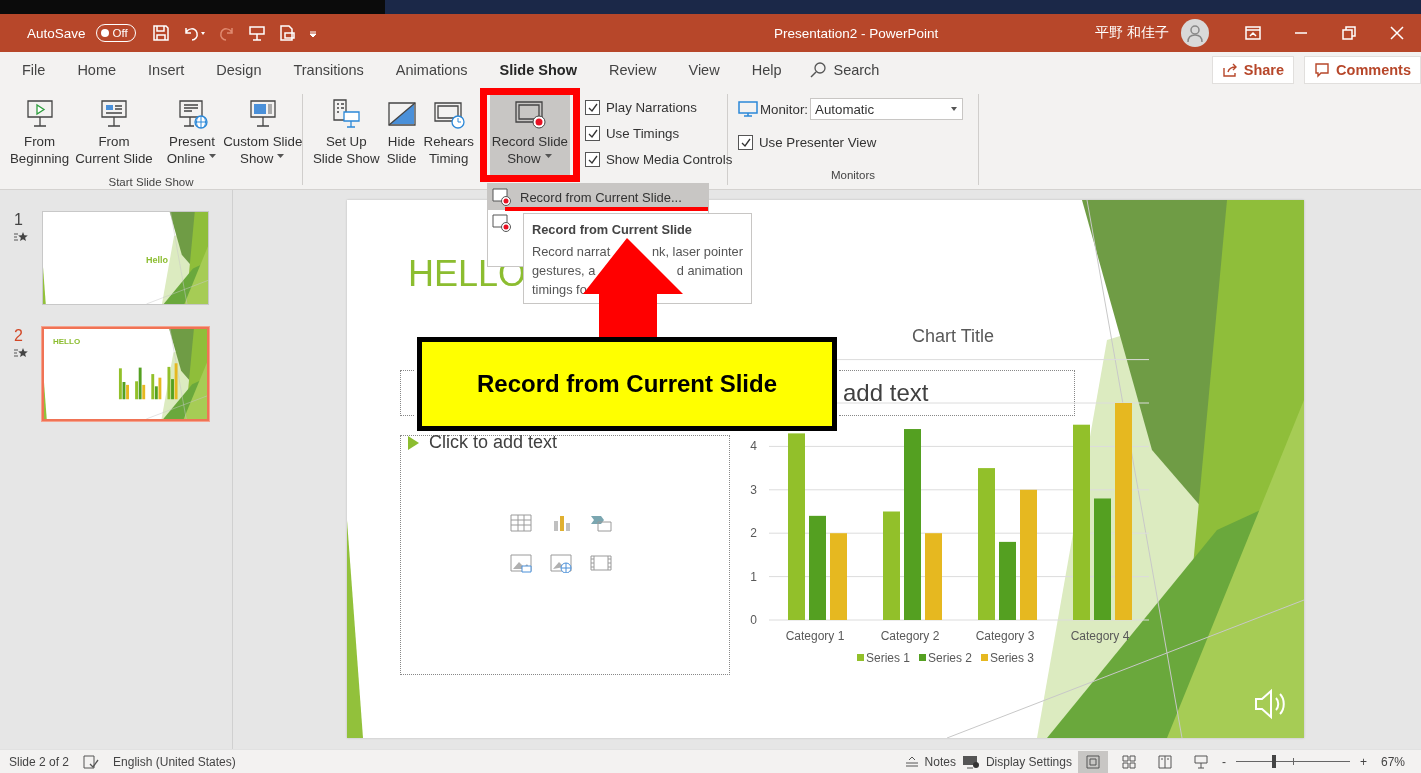 The image size is (1421, 773). What do you see at coordinates (157, 260) in the screenshot?
I see `slide-title: Hello` at bounding box center [157, 260].